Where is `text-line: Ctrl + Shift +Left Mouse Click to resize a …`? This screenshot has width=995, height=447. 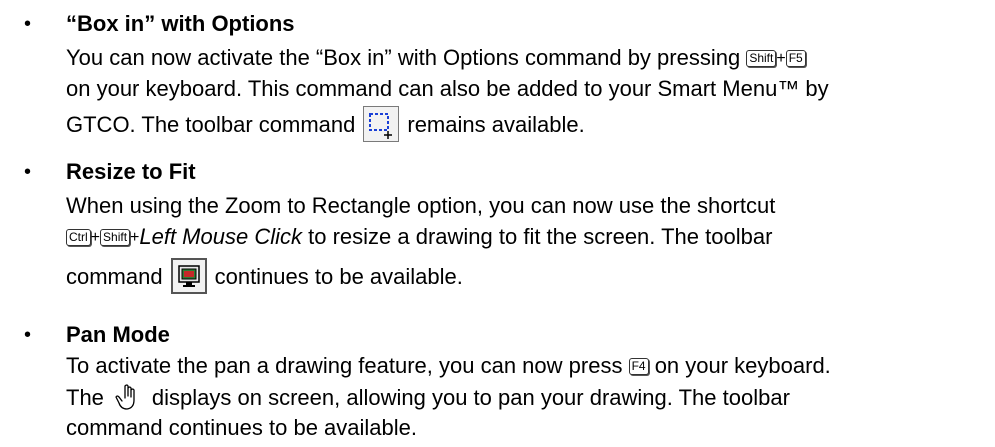 text-line: Ctrl + Shift +Left Mouse Click to resize a … is located at coordinates (419, 237).